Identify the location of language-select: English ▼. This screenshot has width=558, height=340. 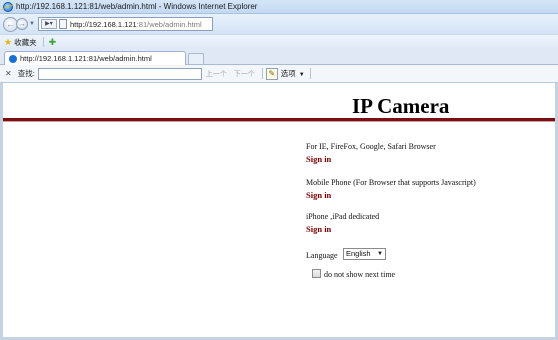
(364, 254).